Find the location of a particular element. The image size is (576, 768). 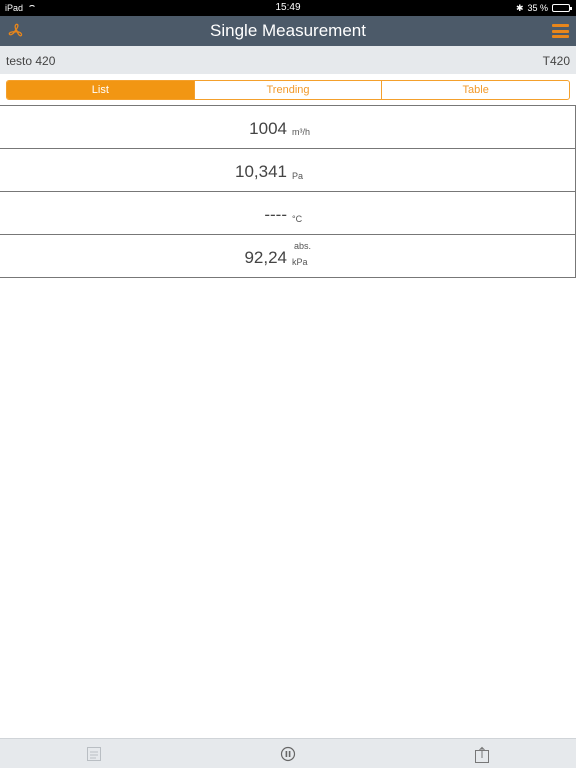

pause-icon is located at coordinates (288, 754).